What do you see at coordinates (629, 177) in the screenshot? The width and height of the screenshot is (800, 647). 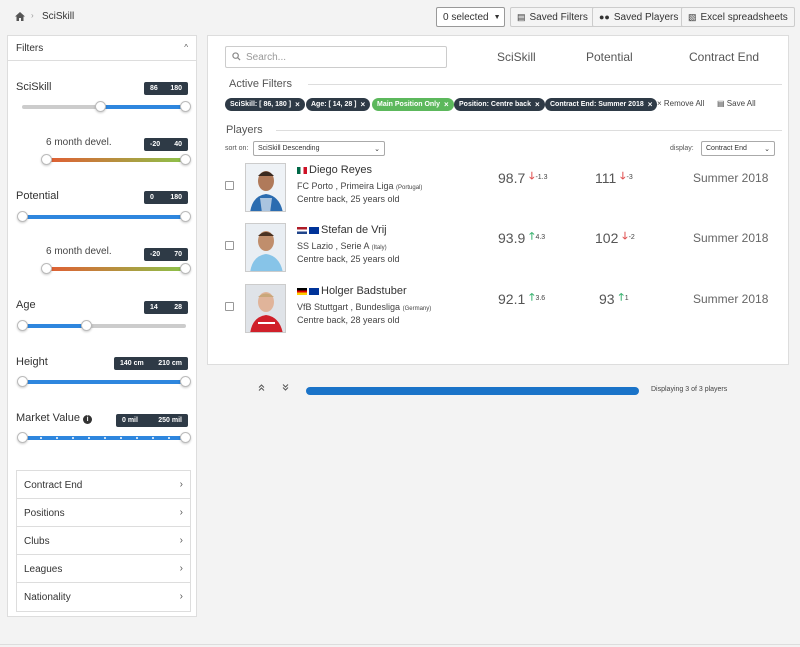 I see `potential-delta: -3` at bounding box center [629, 177].